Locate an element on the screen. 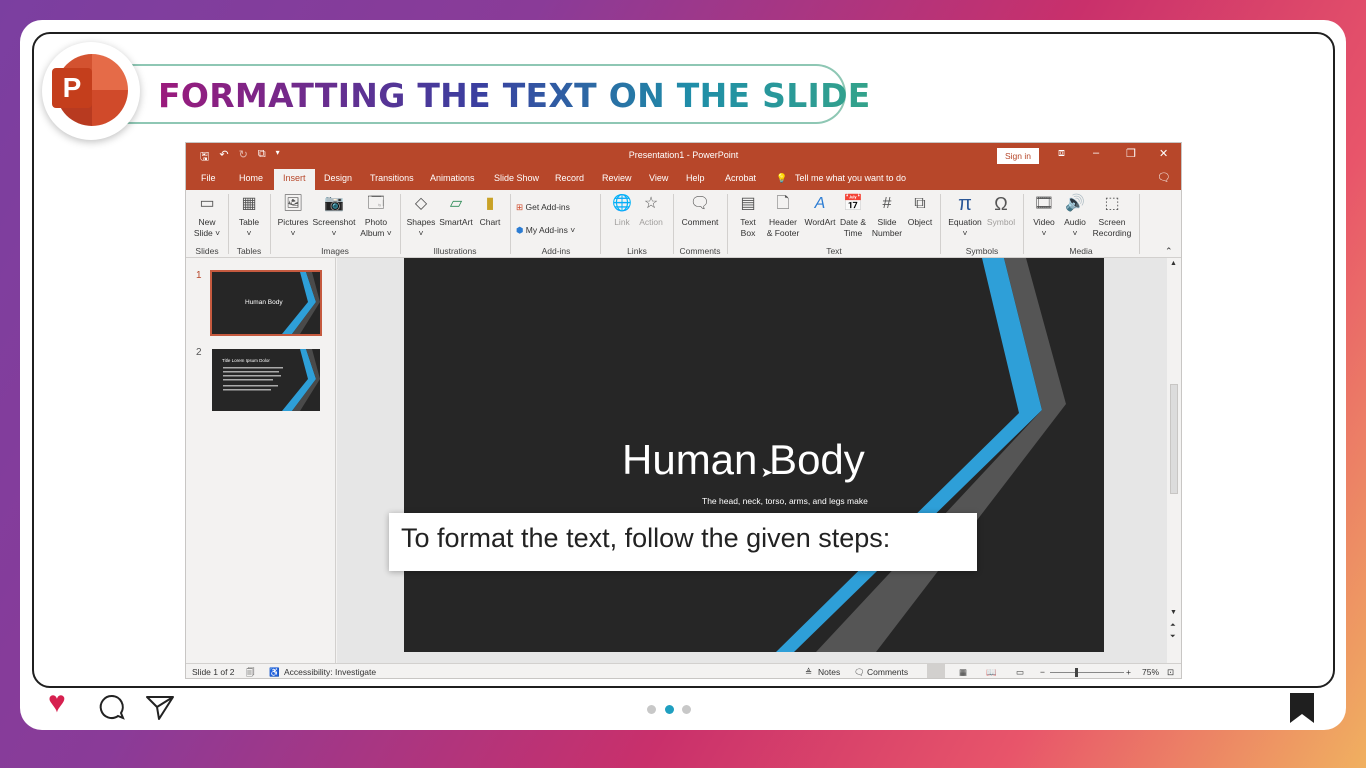 The height and width of the screenshot is (768, 1366). tab-slide-show: Slide Show is located at coordinates (516, 178).